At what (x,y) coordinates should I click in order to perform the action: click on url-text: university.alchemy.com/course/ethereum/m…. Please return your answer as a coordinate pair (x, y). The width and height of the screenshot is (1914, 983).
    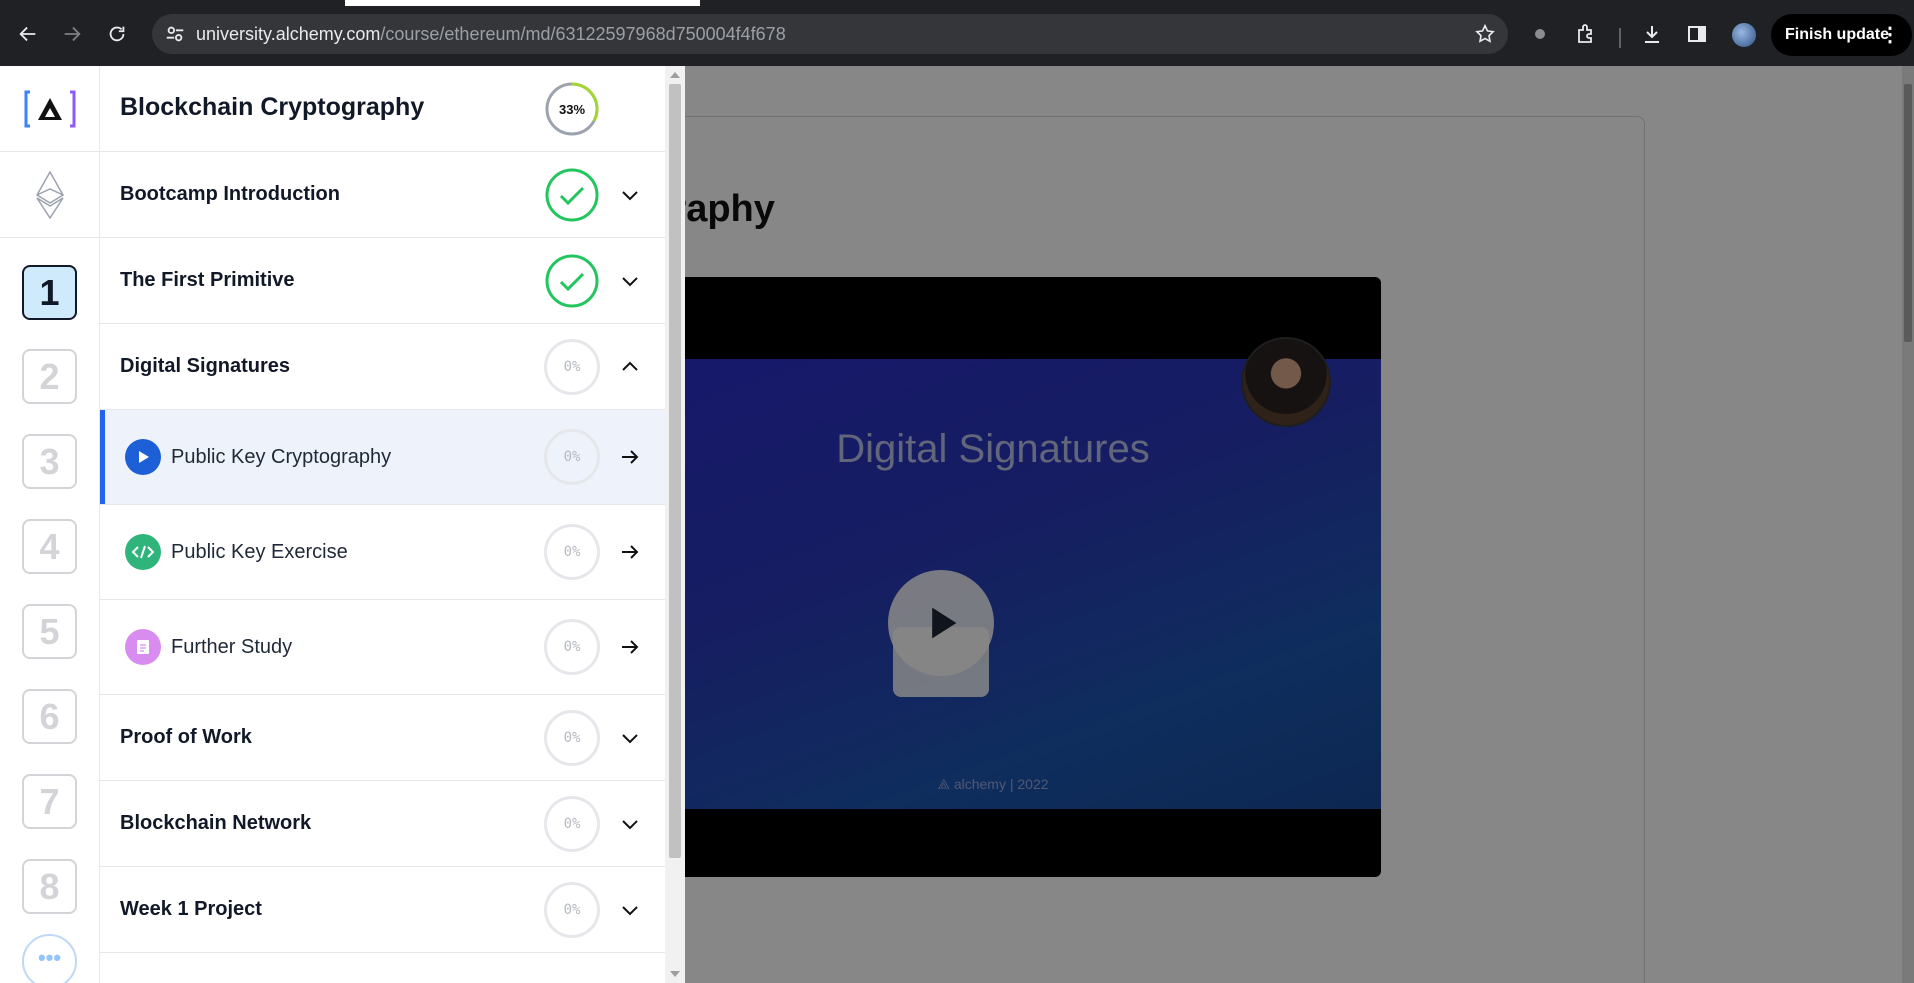
    Looking at the image, I should click on (491, 34).